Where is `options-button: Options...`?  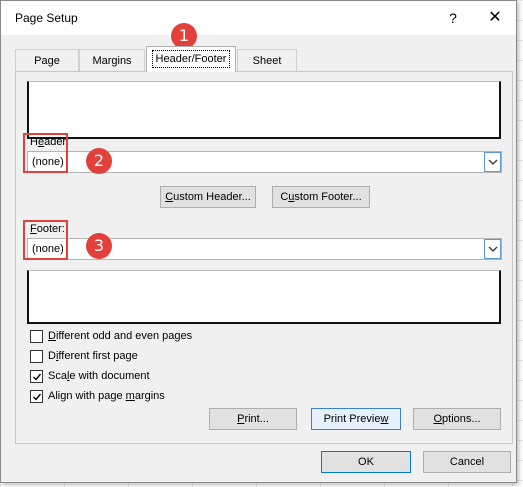
options-button: Options... is located at coordinates (457, 419).